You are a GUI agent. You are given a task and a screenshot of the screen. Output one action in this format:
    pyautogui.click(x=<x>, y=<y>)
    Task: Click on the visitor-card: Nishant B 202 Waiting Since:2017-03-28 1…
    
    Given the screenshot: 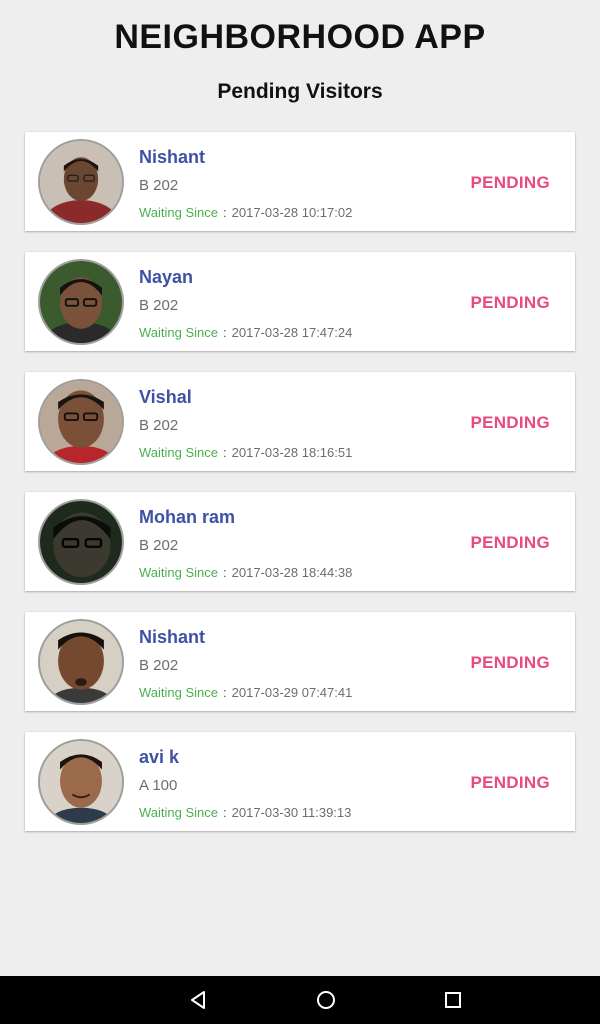 What is the action you would take?
    pyautogui.click(x=300, y=181)
    